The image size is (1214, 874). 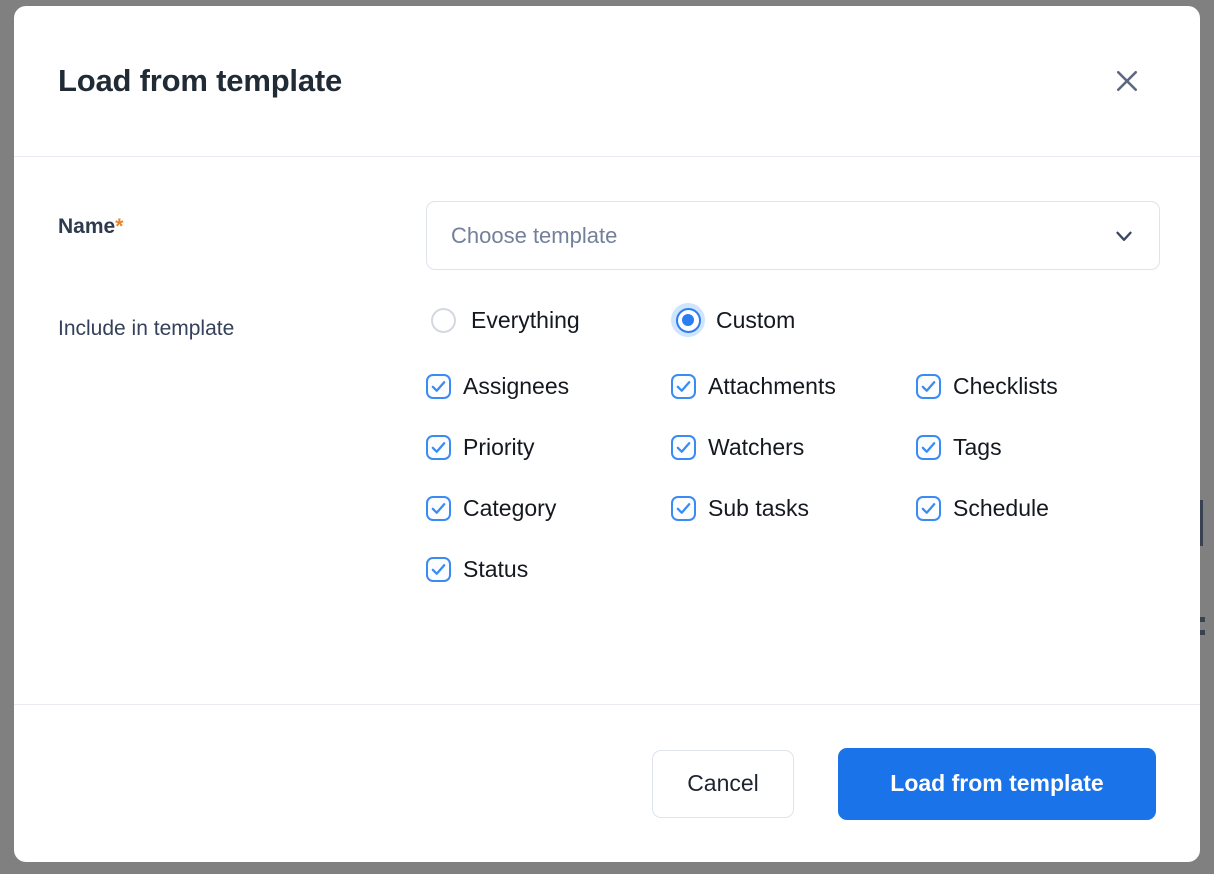 I want to click on radio-everything-label: Everything, so click(x=525, y=319).